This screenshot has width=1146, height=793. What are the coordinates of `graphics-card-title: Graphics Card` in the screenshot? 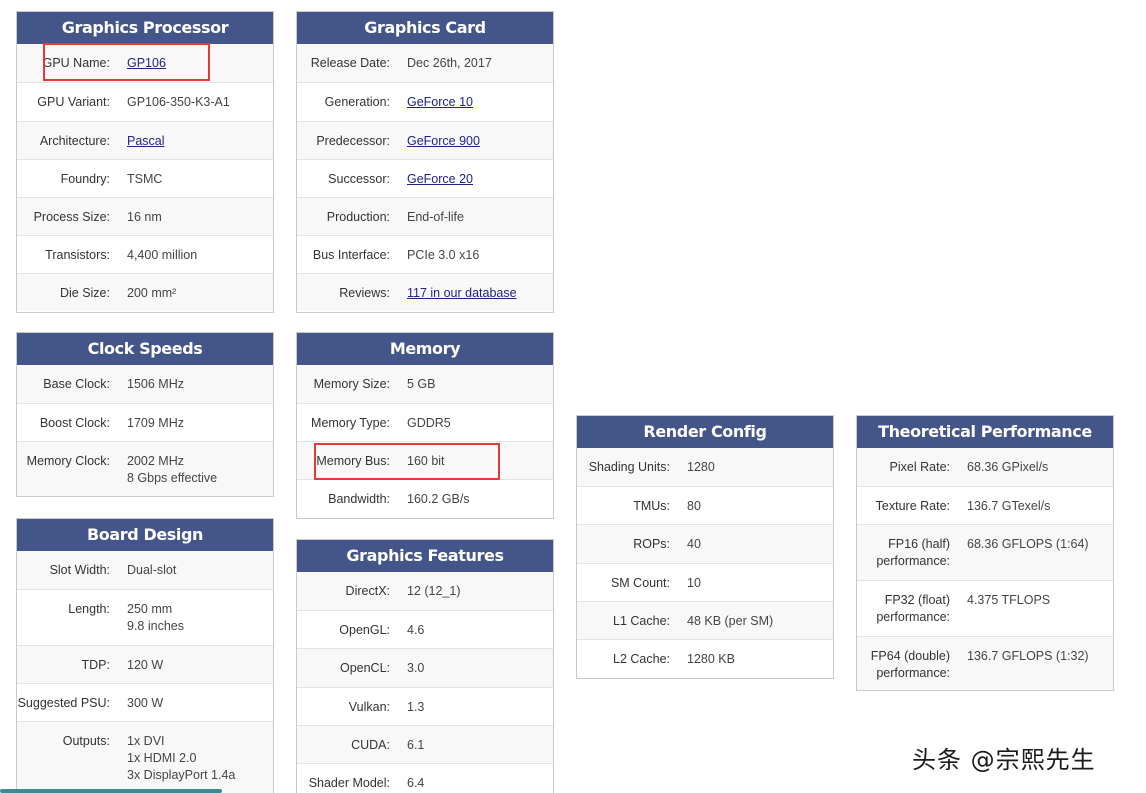 It's located at (425, 28).